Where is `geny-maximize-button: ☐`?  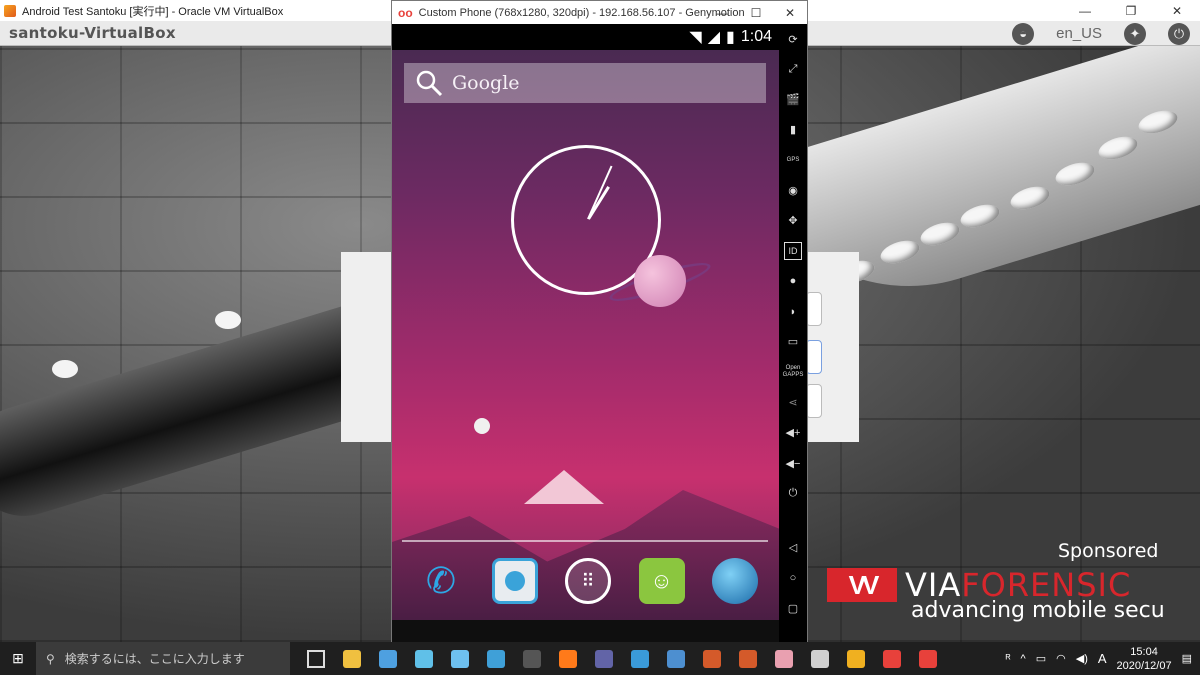 geny-maximize-button: ☐ is located at coordinates (756, 12).